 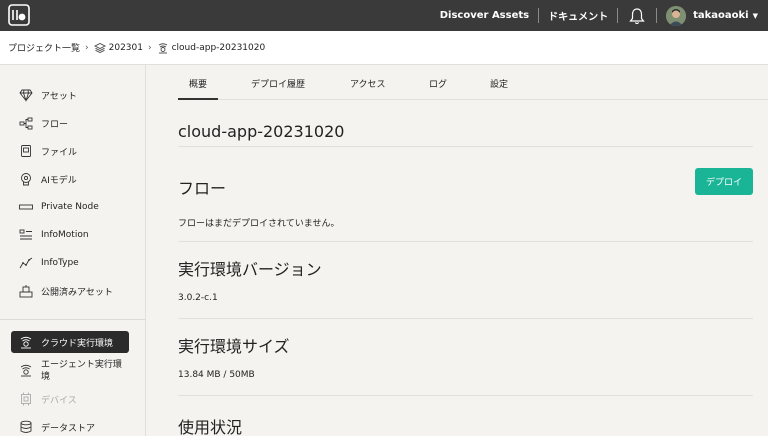 I want to click on sidebar-item-label: データストア, so click(x=68, y=428).